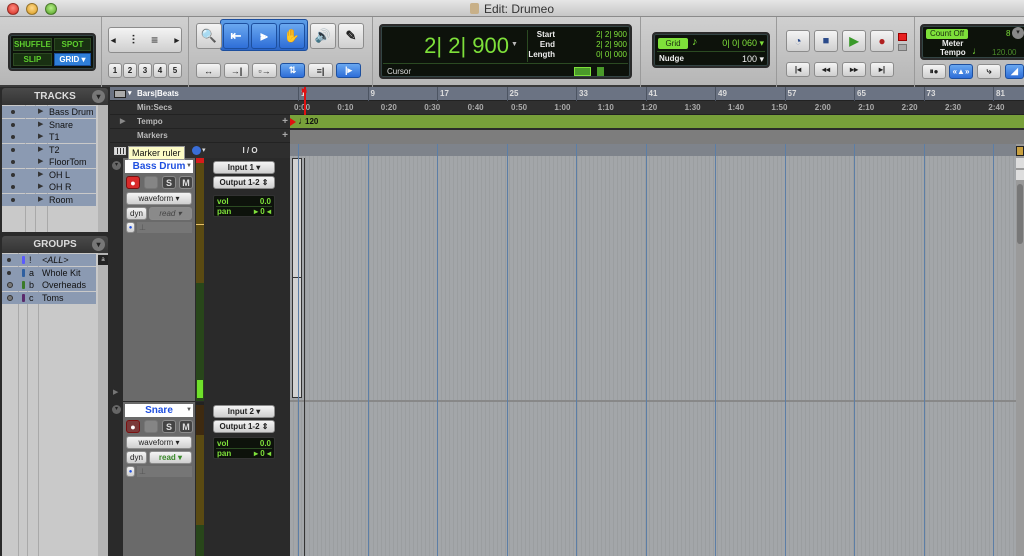  Describe the element at coordinates (236, 36) in the screenshot. I see `trim-tool-icon: ⇤` at that location.